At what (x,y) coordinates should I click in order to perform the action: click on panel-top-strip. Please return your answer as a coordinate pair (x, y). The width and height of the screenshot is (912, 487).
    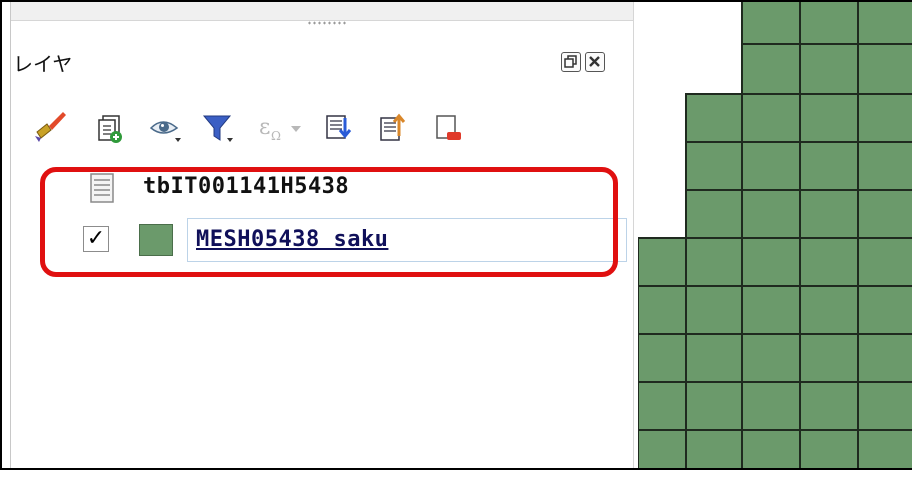
    Looking at the image, I should click on (322, 11).